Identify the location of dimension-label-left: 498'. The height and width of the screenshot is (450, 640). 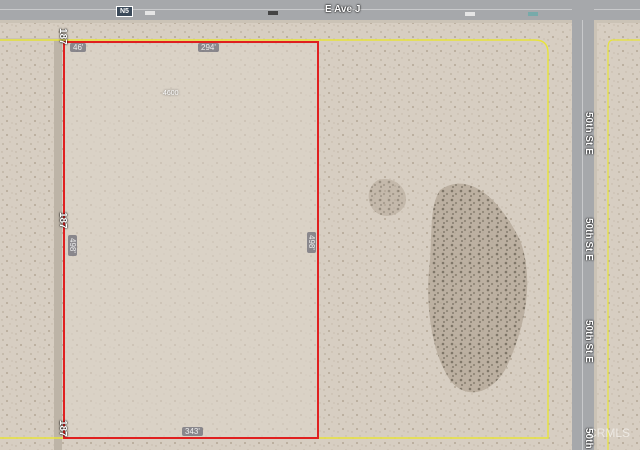
(72, 245).